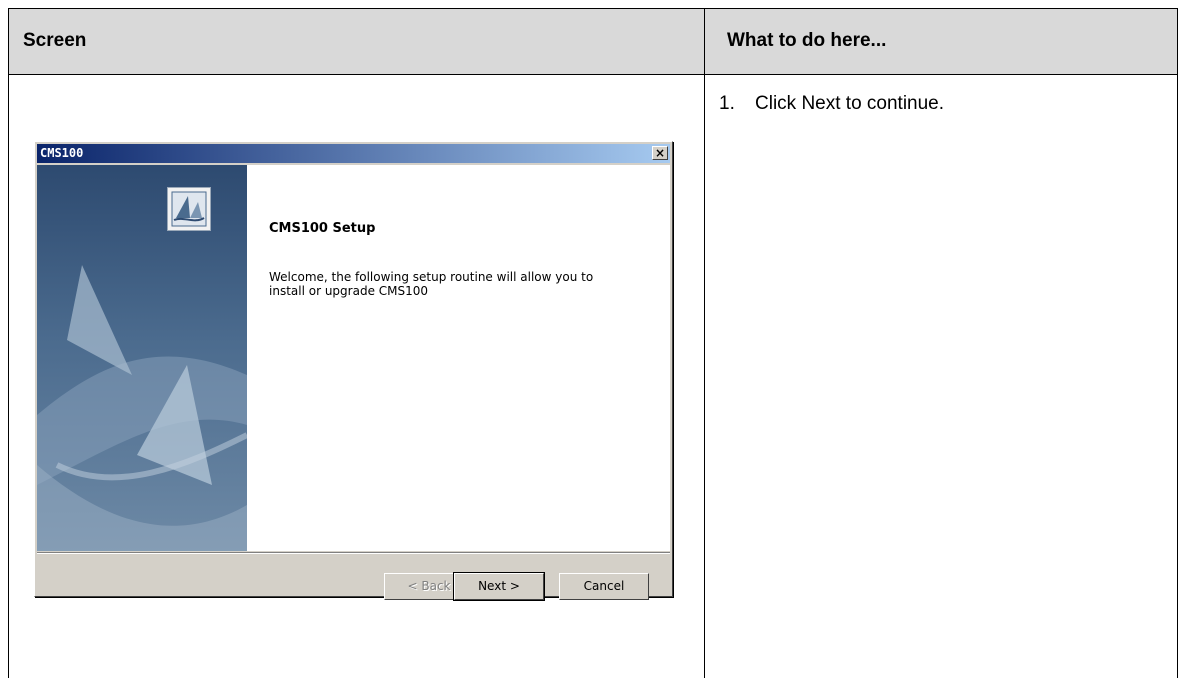 This screenshot has width=1188, height=678. Describe the element at coordinates (62, 153) in the screenshot. I see `dialog-title: CMS100` at that location.